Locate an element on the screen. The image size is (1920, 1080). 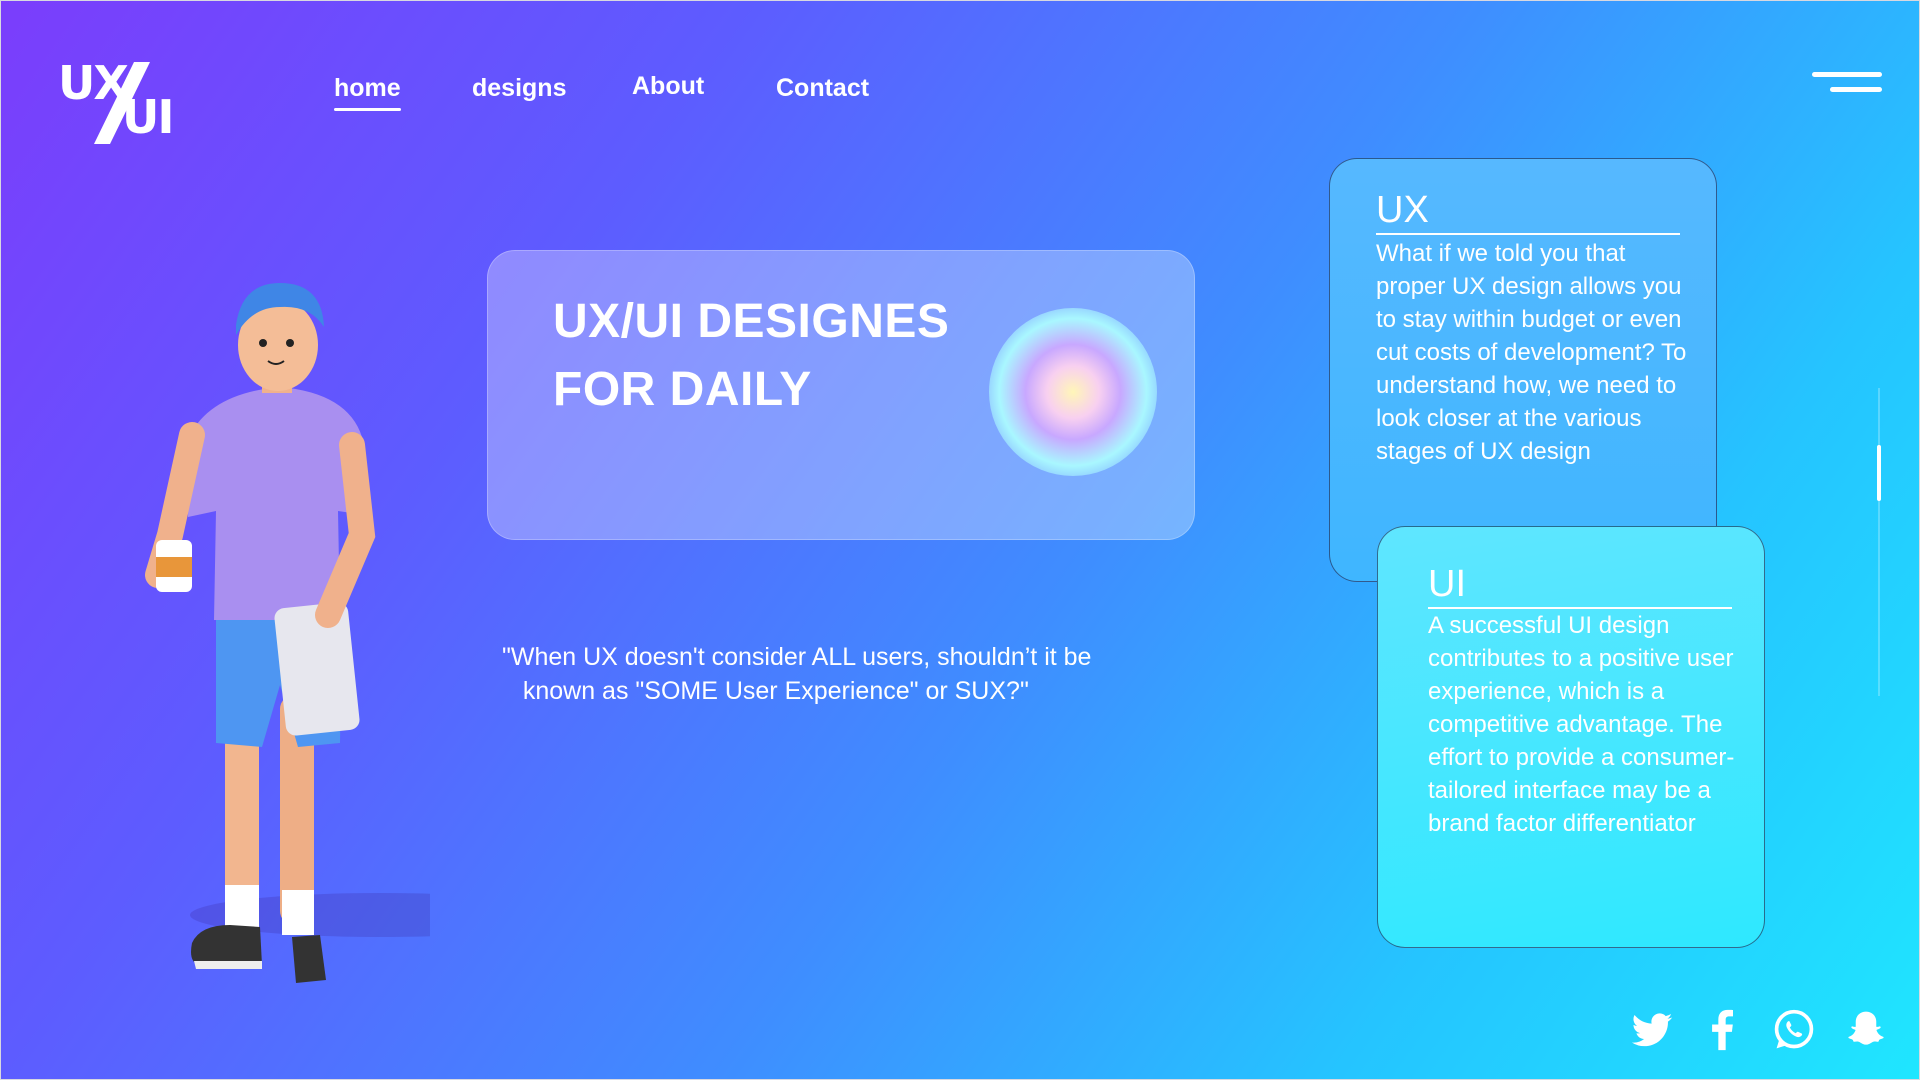
hero-card: UX/UI DESIGNES FOR DAILY is located at coordinates (841, 395).